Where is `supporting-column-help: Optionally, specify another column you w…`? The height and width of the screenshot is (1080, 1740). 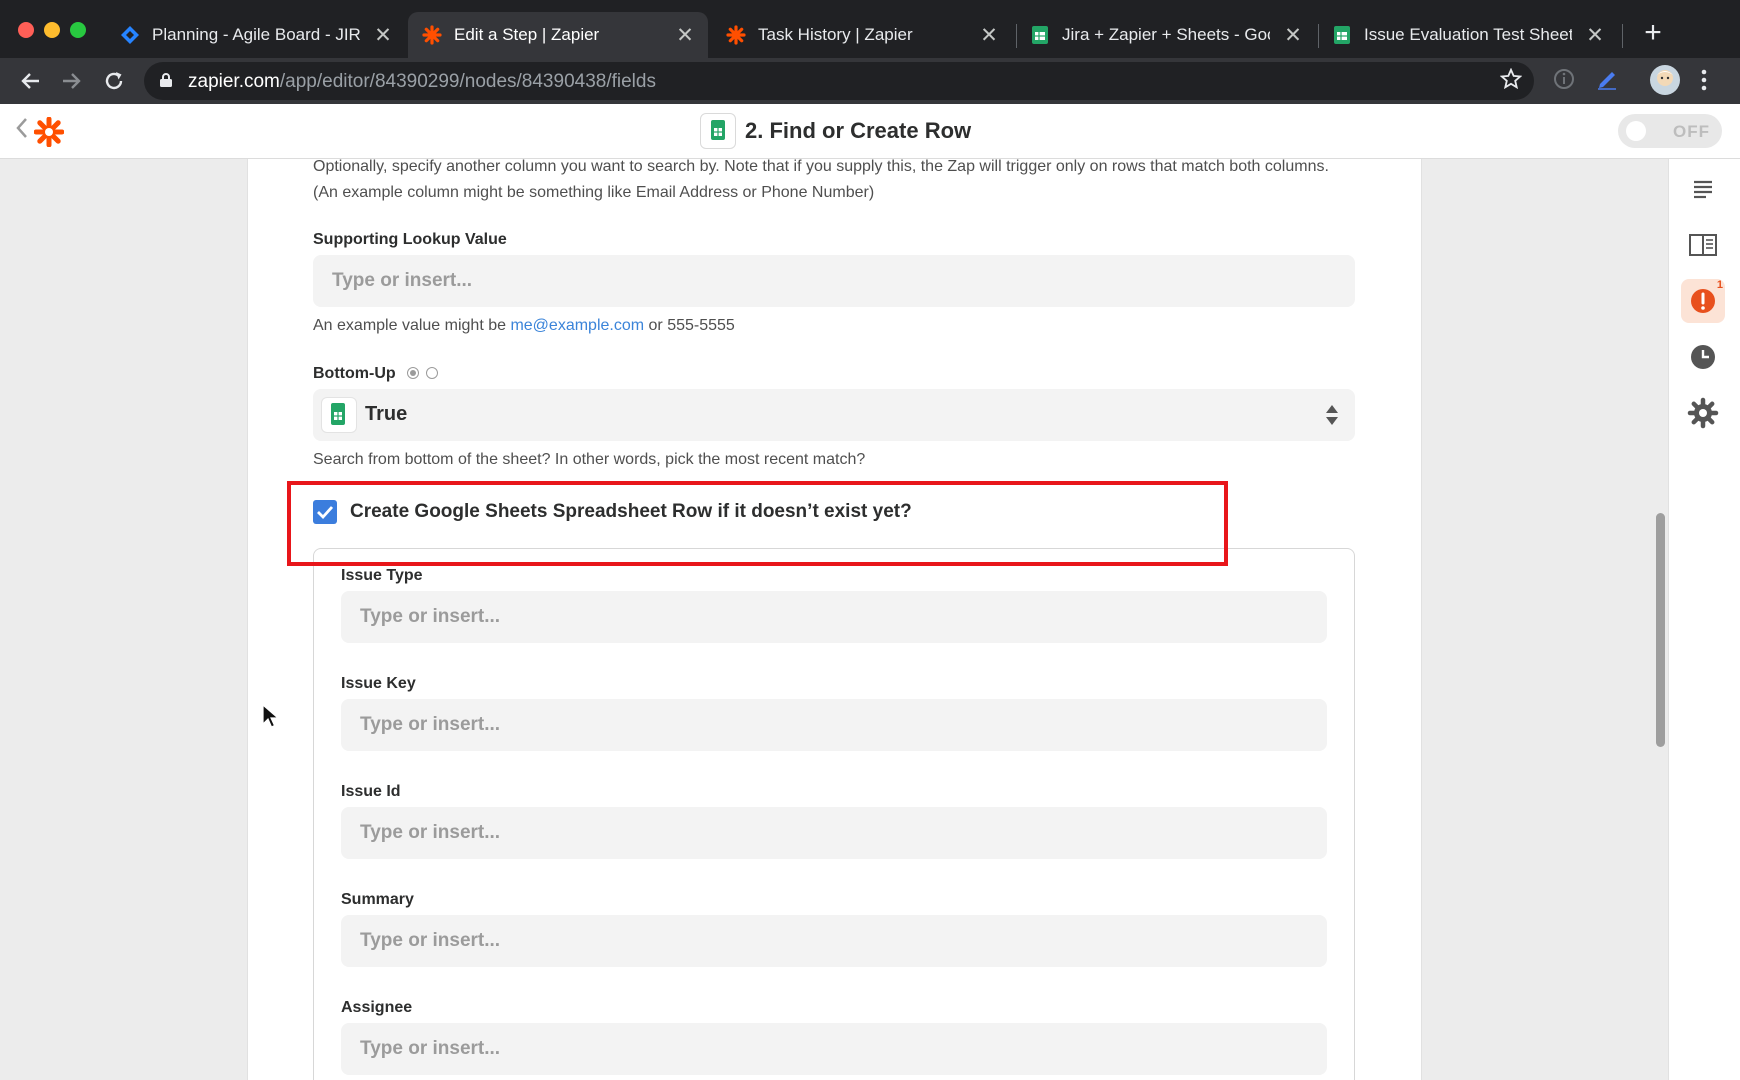
supporting-column-help: Optionally, specify another column you w… is located at coordinates (821, 180).